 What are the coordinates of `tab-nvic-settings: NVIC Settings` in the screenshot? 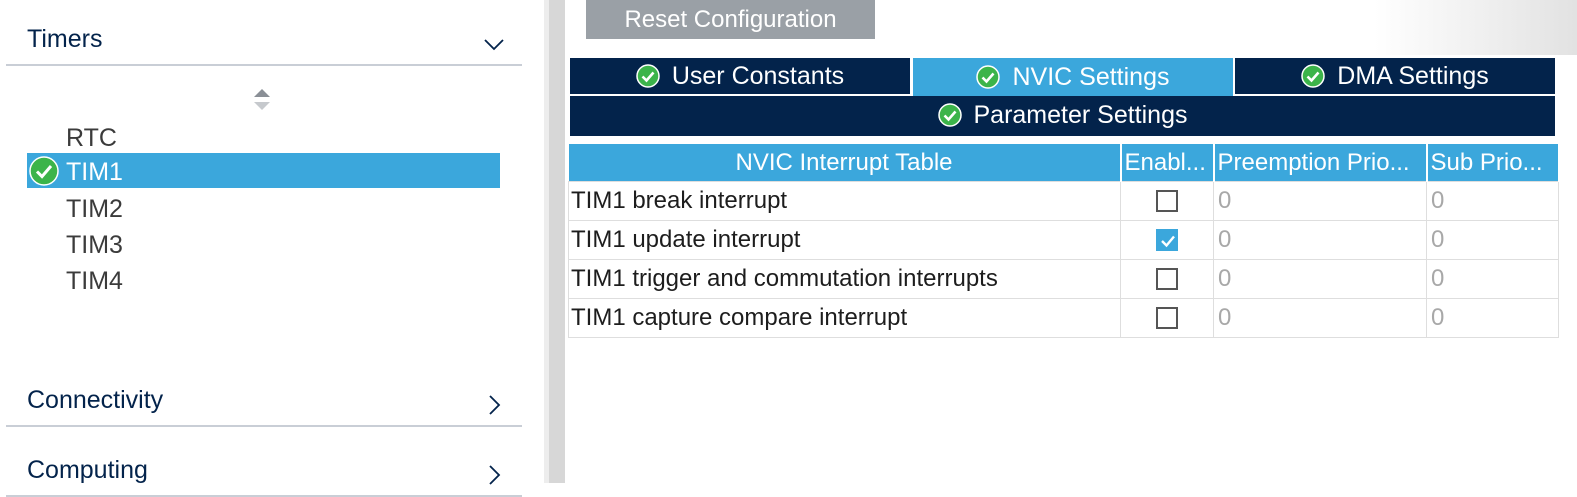 It's located at (1073, 77).